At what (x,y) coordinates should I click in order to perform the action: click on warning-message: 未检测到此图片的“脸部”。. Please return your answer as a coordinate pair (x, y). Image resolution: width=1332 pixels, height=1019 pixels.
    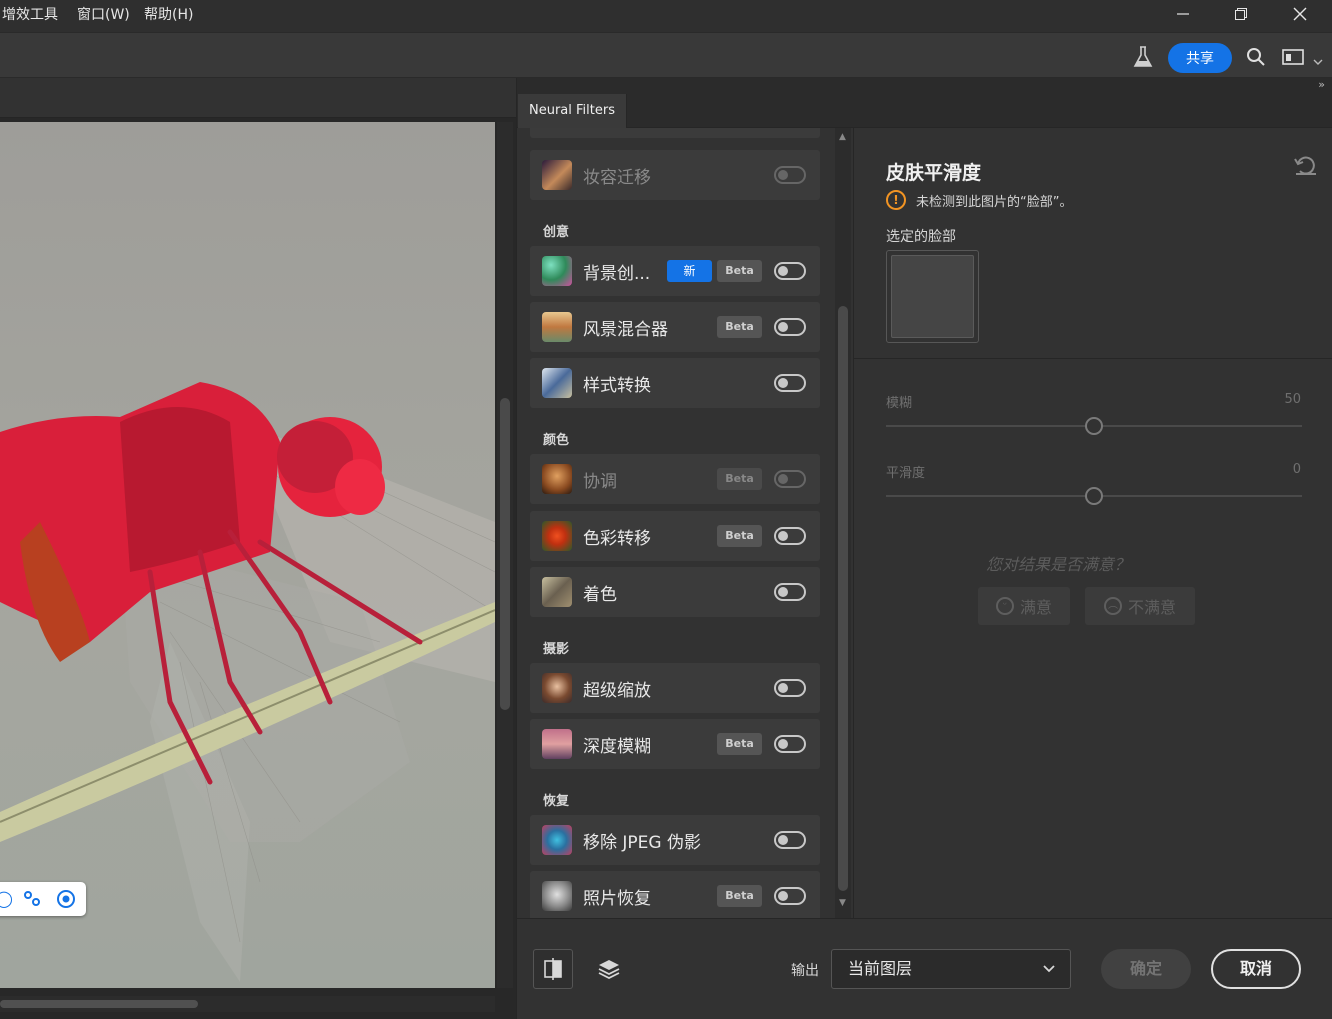
    Looking at the image, I should click on (994, 202).